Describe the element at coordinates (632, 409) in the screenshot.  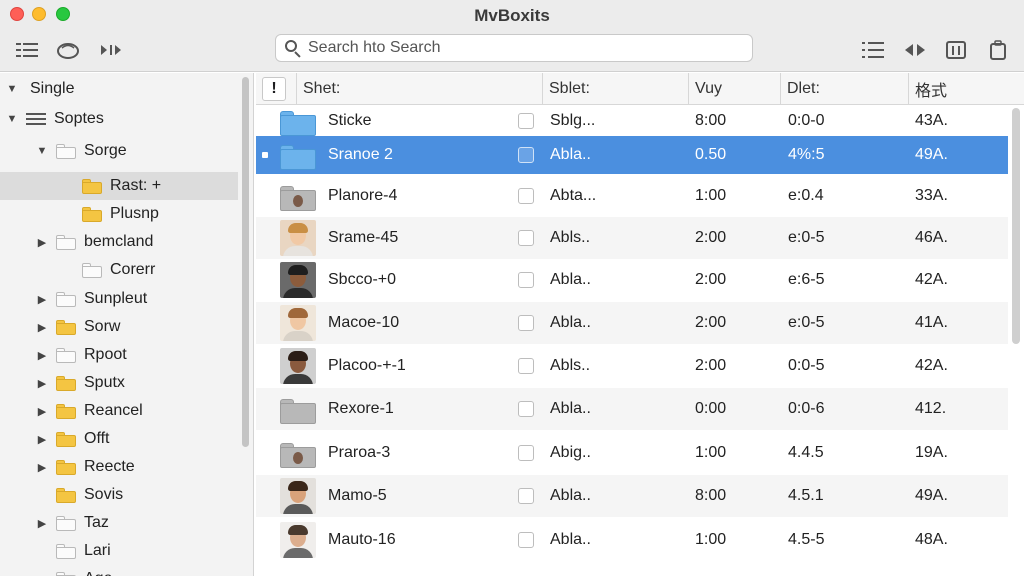
I see `table-row: Rexore-1 Abla.. 0:00 0:0-6 412.` at that location.